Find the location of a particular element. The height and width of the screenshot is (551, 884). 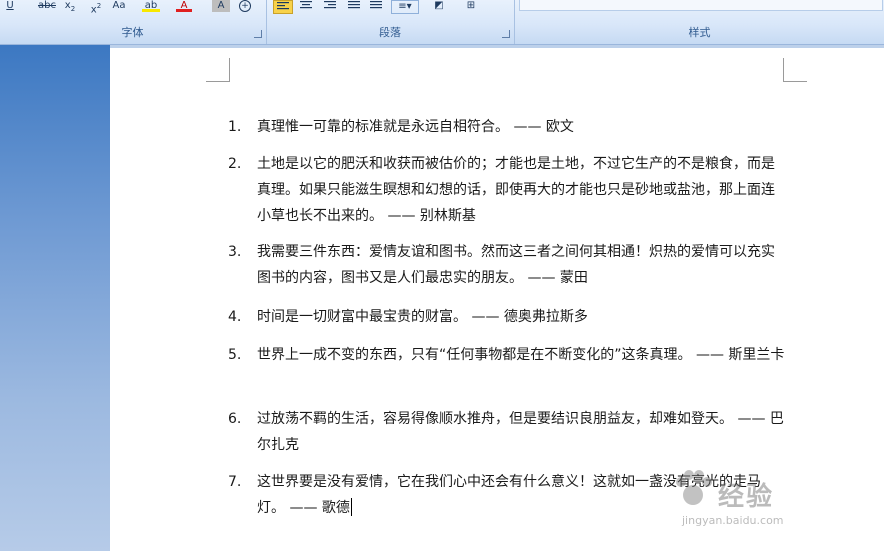

superscript-button: x2 is located at coordinates (96, 7).